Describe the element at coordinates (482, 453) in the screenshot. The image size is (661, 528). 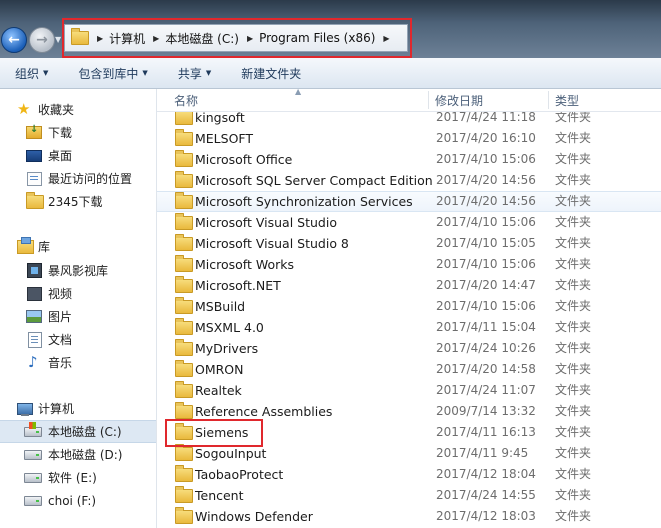
I see `file-modified-date: 2017/4/11 9:45` at that location.